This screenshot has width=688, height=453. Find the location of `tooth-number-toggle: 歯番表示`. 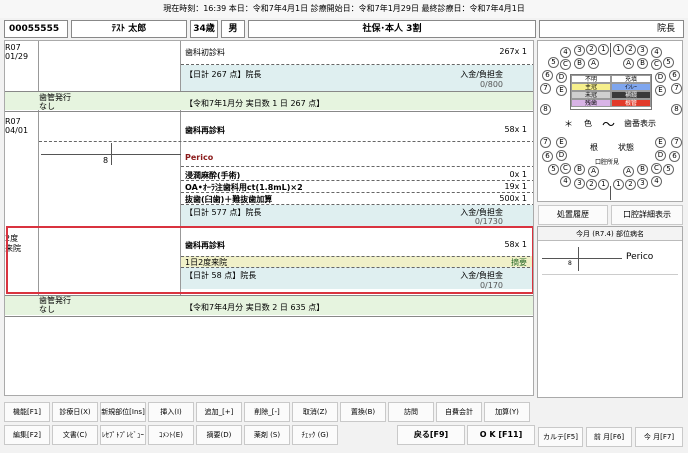

tooth-number-toggle: 歯番表示 is located at coordinates (640, 123).